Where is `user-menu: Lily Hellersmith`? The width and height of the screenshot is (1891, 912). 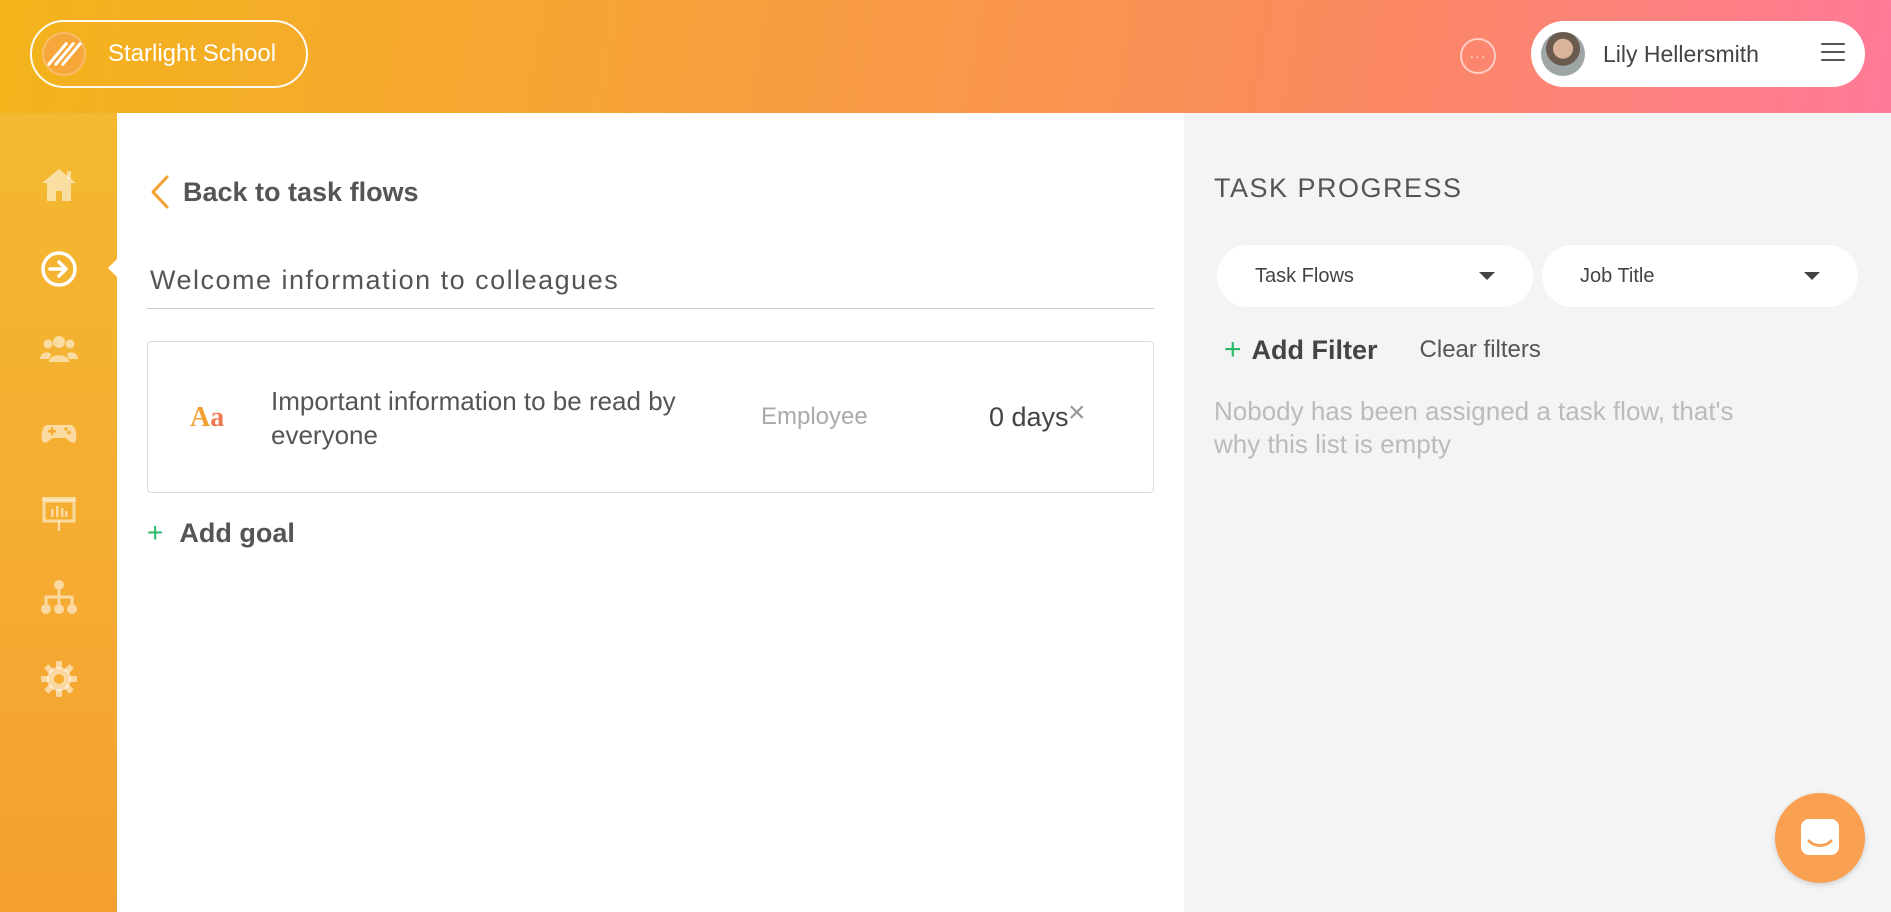 user-menu: Lily Hellersmith is located at coordinates (1698, 54).